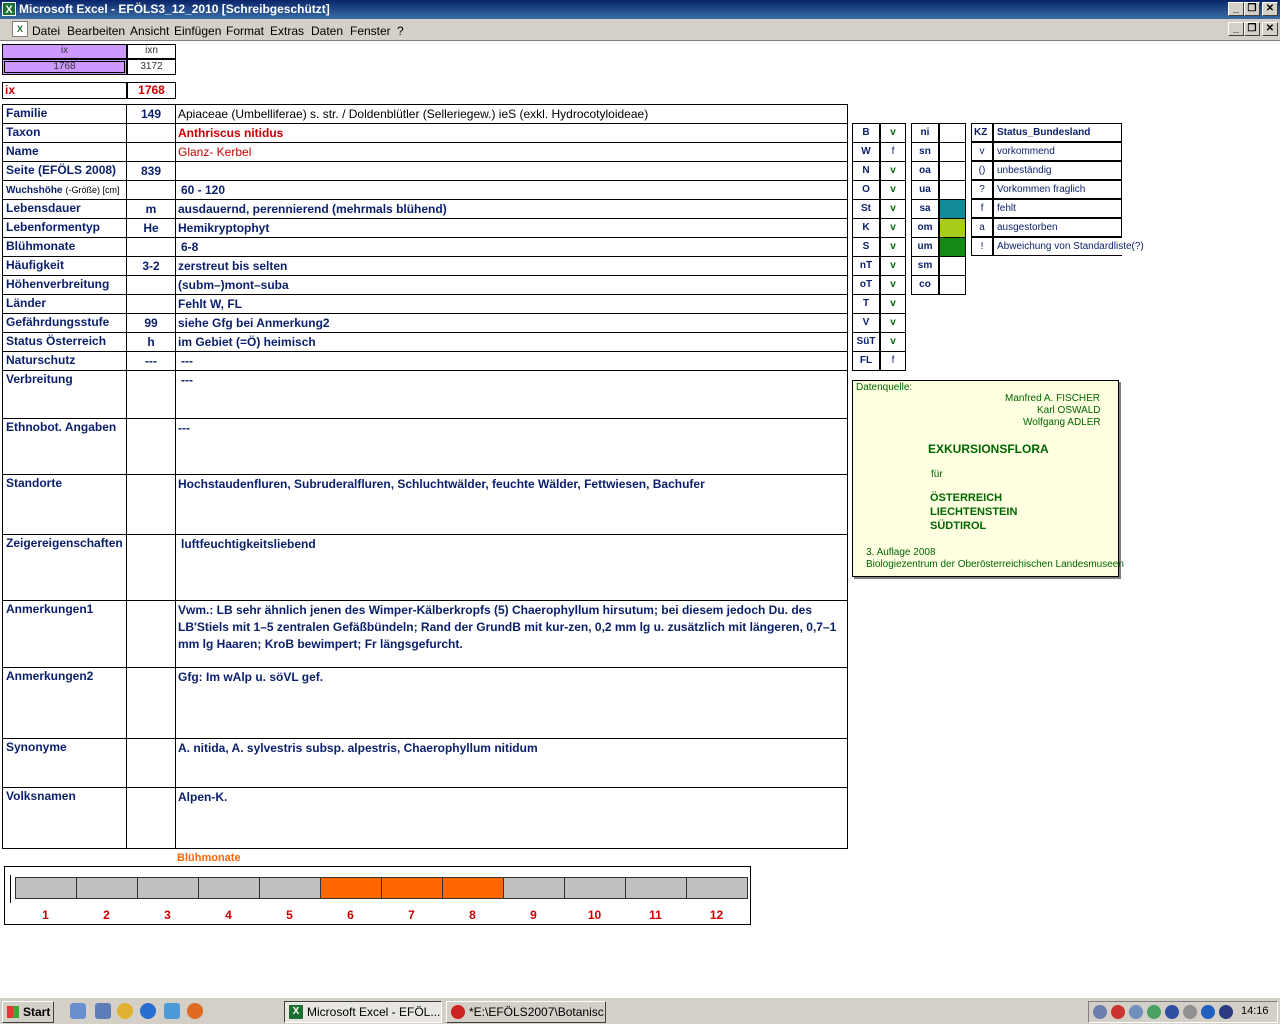 Image resolution: width=1280 pixels, height=1024 pixels. Describe the element at coordinates (28, 1012) in the screenshot. I see `start-button: Start` at that location.